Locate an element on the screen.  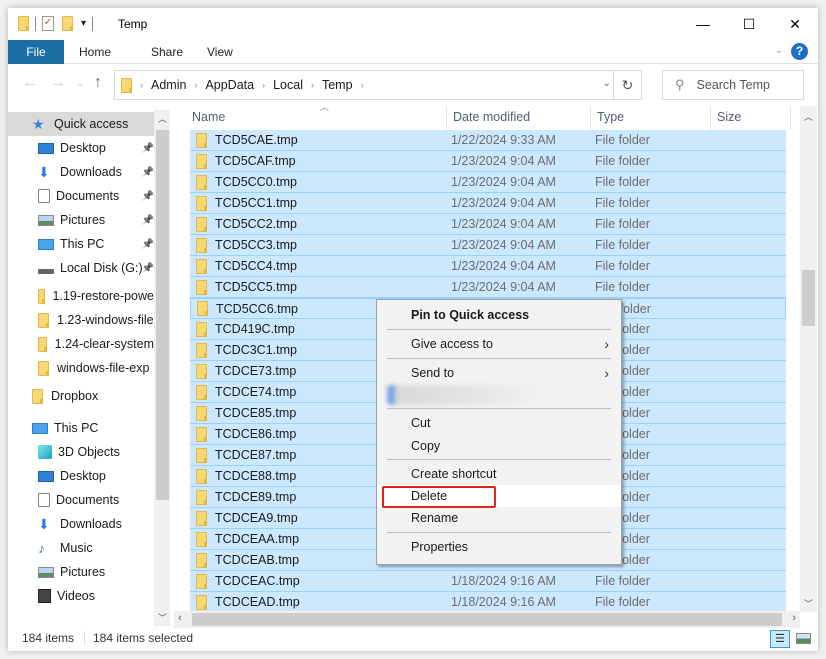
tab-file: File is located at coordinates (36, 52).